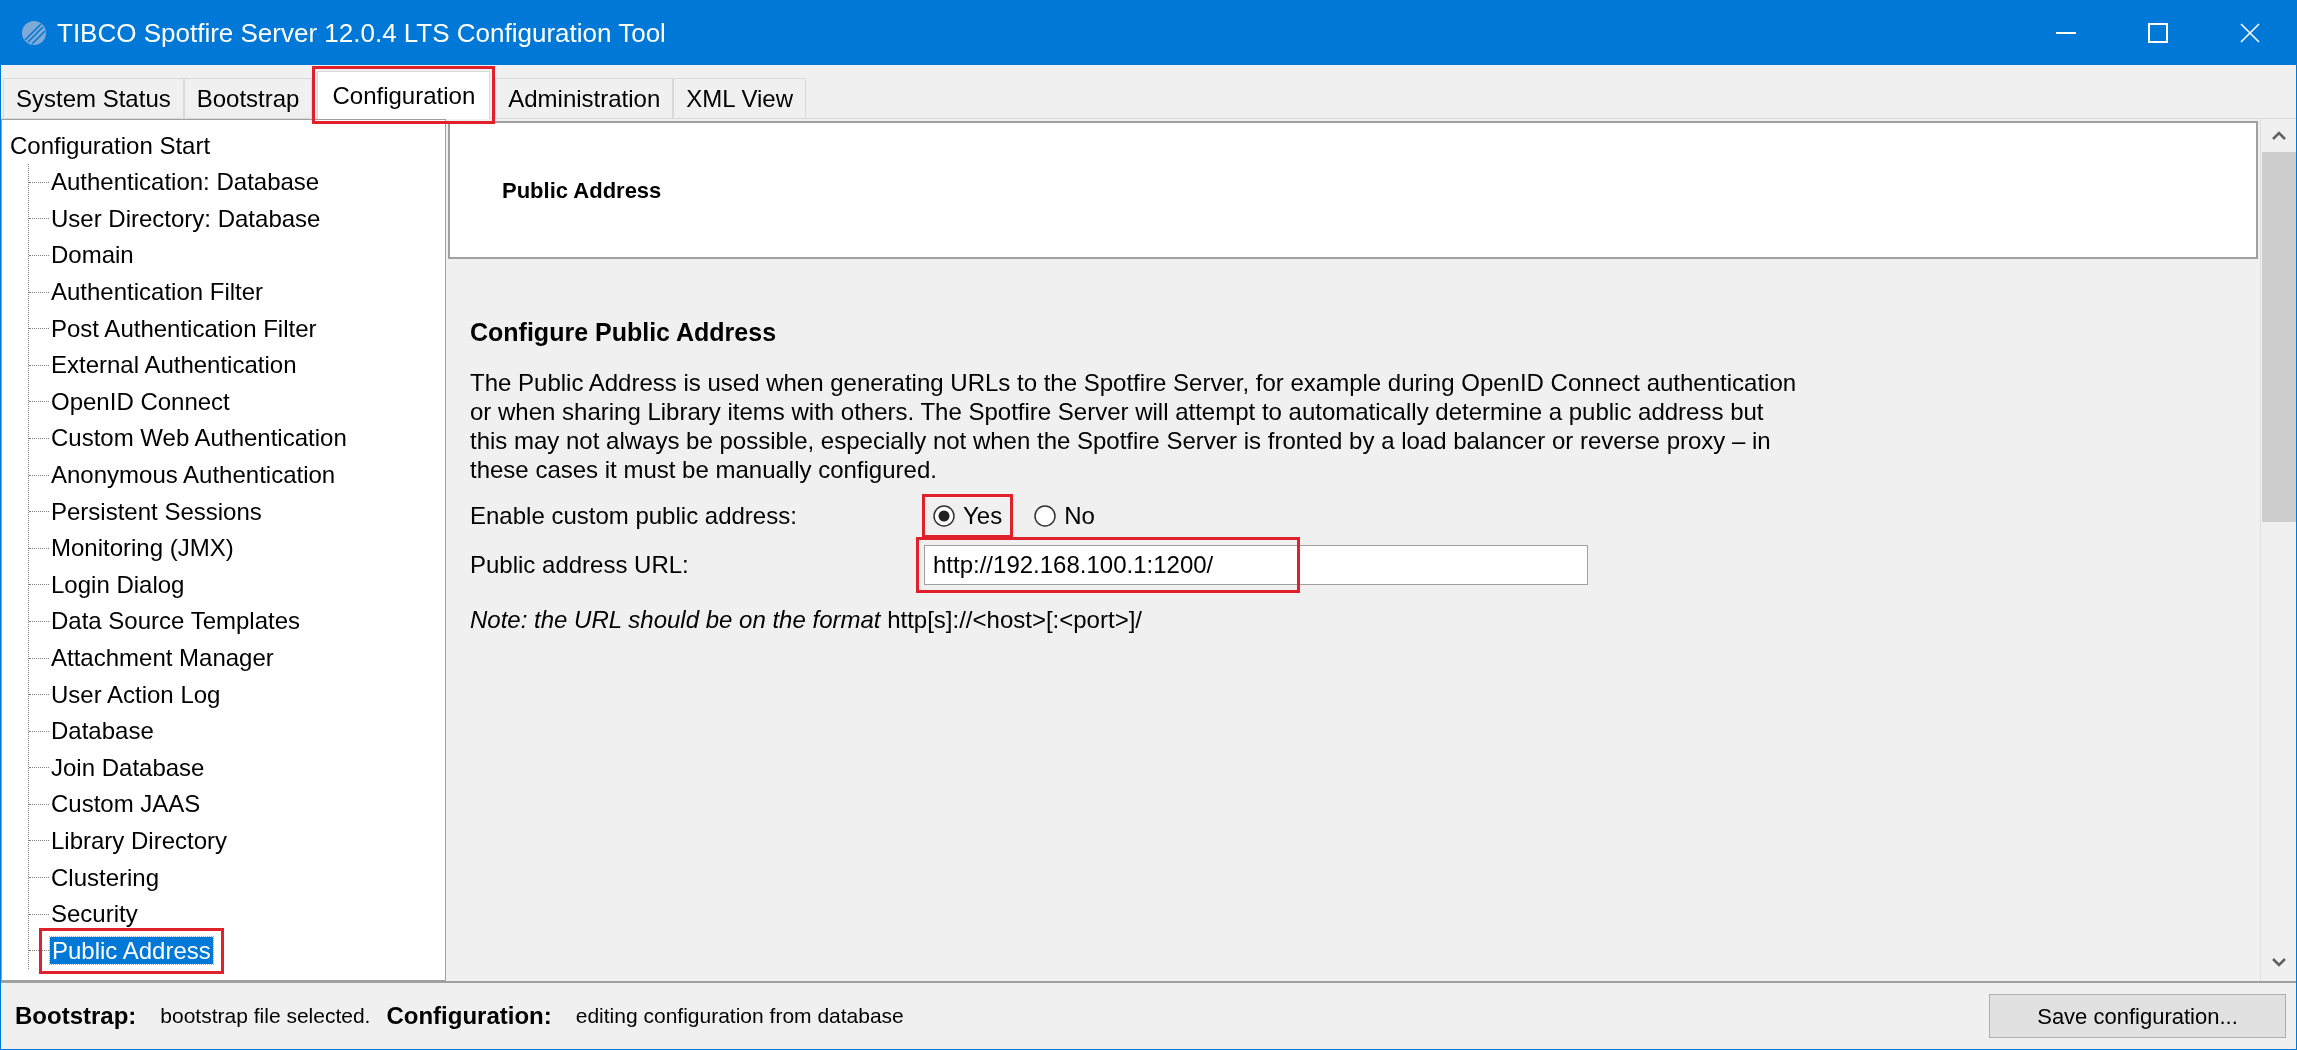 This screenshot has height=1050, width=2297. What do you see at coordinates (157, 292) in the screenshot?
I see `tree-item: Authentication Filter` at bounding box center [157, 292].